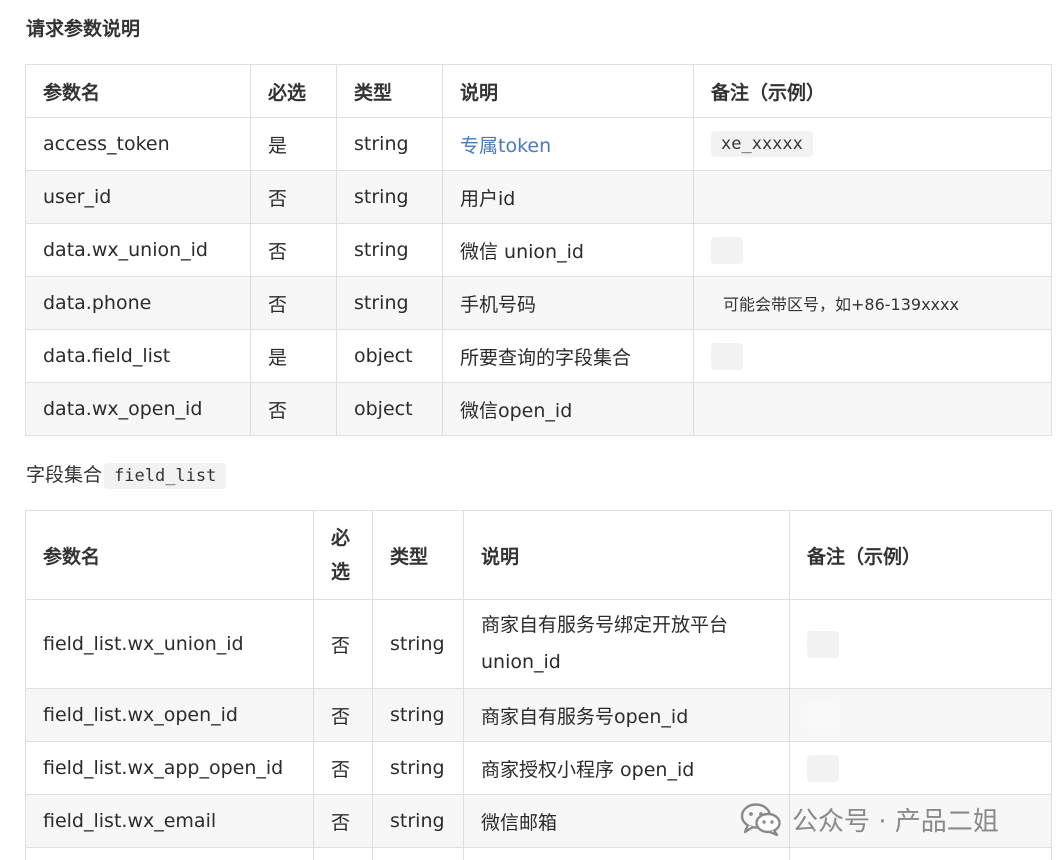 This screenshot has height=860, width=1064. What do you see at coordinates (895, 821) in the screenshot?
I see `watermark-text: 公众号 · 产品二姐` at bounding box center [895, 821].